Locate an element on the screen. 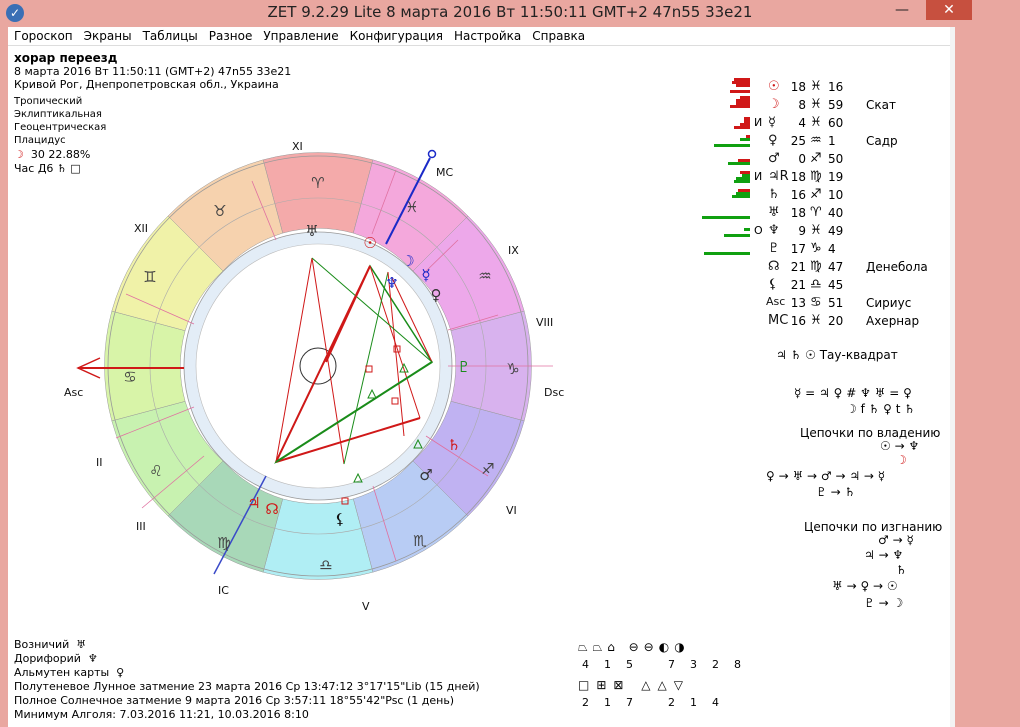 The width and height of the screenshot is (1020, 727). count-2-6: 4 is located at coordinates (715, 702).